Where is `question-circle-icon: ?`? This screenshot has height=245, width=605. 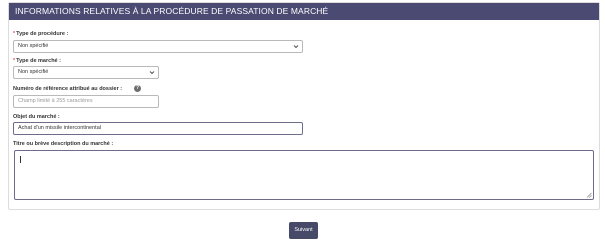
question-circle-icon: ? is located at coordinates (137, 88).